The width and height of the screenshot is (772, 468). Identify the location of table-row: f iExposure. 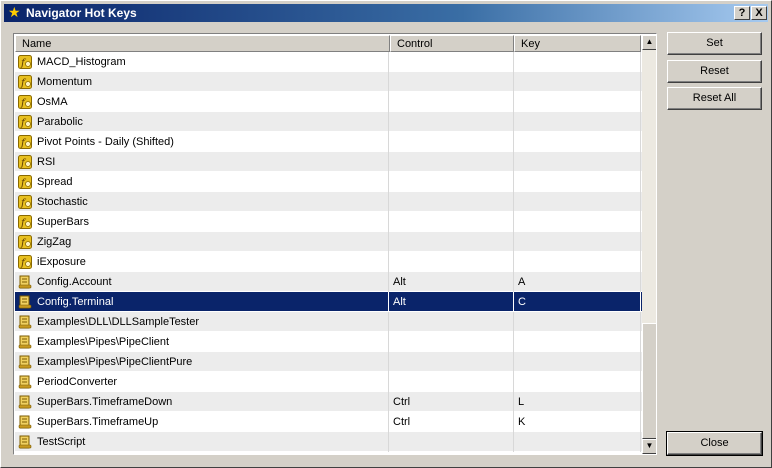
(328, 262).